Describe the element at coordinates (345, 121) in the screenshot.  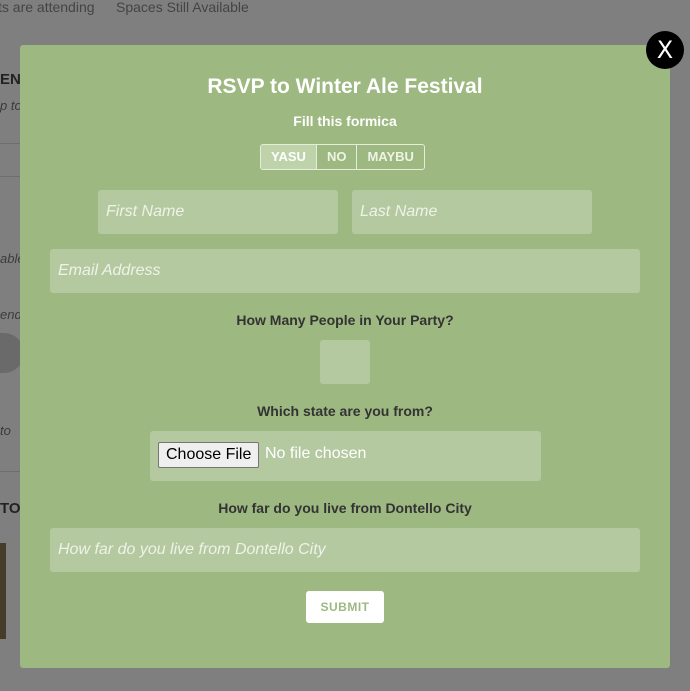
I see `modal-subtitle: Fill this formica` at that location.